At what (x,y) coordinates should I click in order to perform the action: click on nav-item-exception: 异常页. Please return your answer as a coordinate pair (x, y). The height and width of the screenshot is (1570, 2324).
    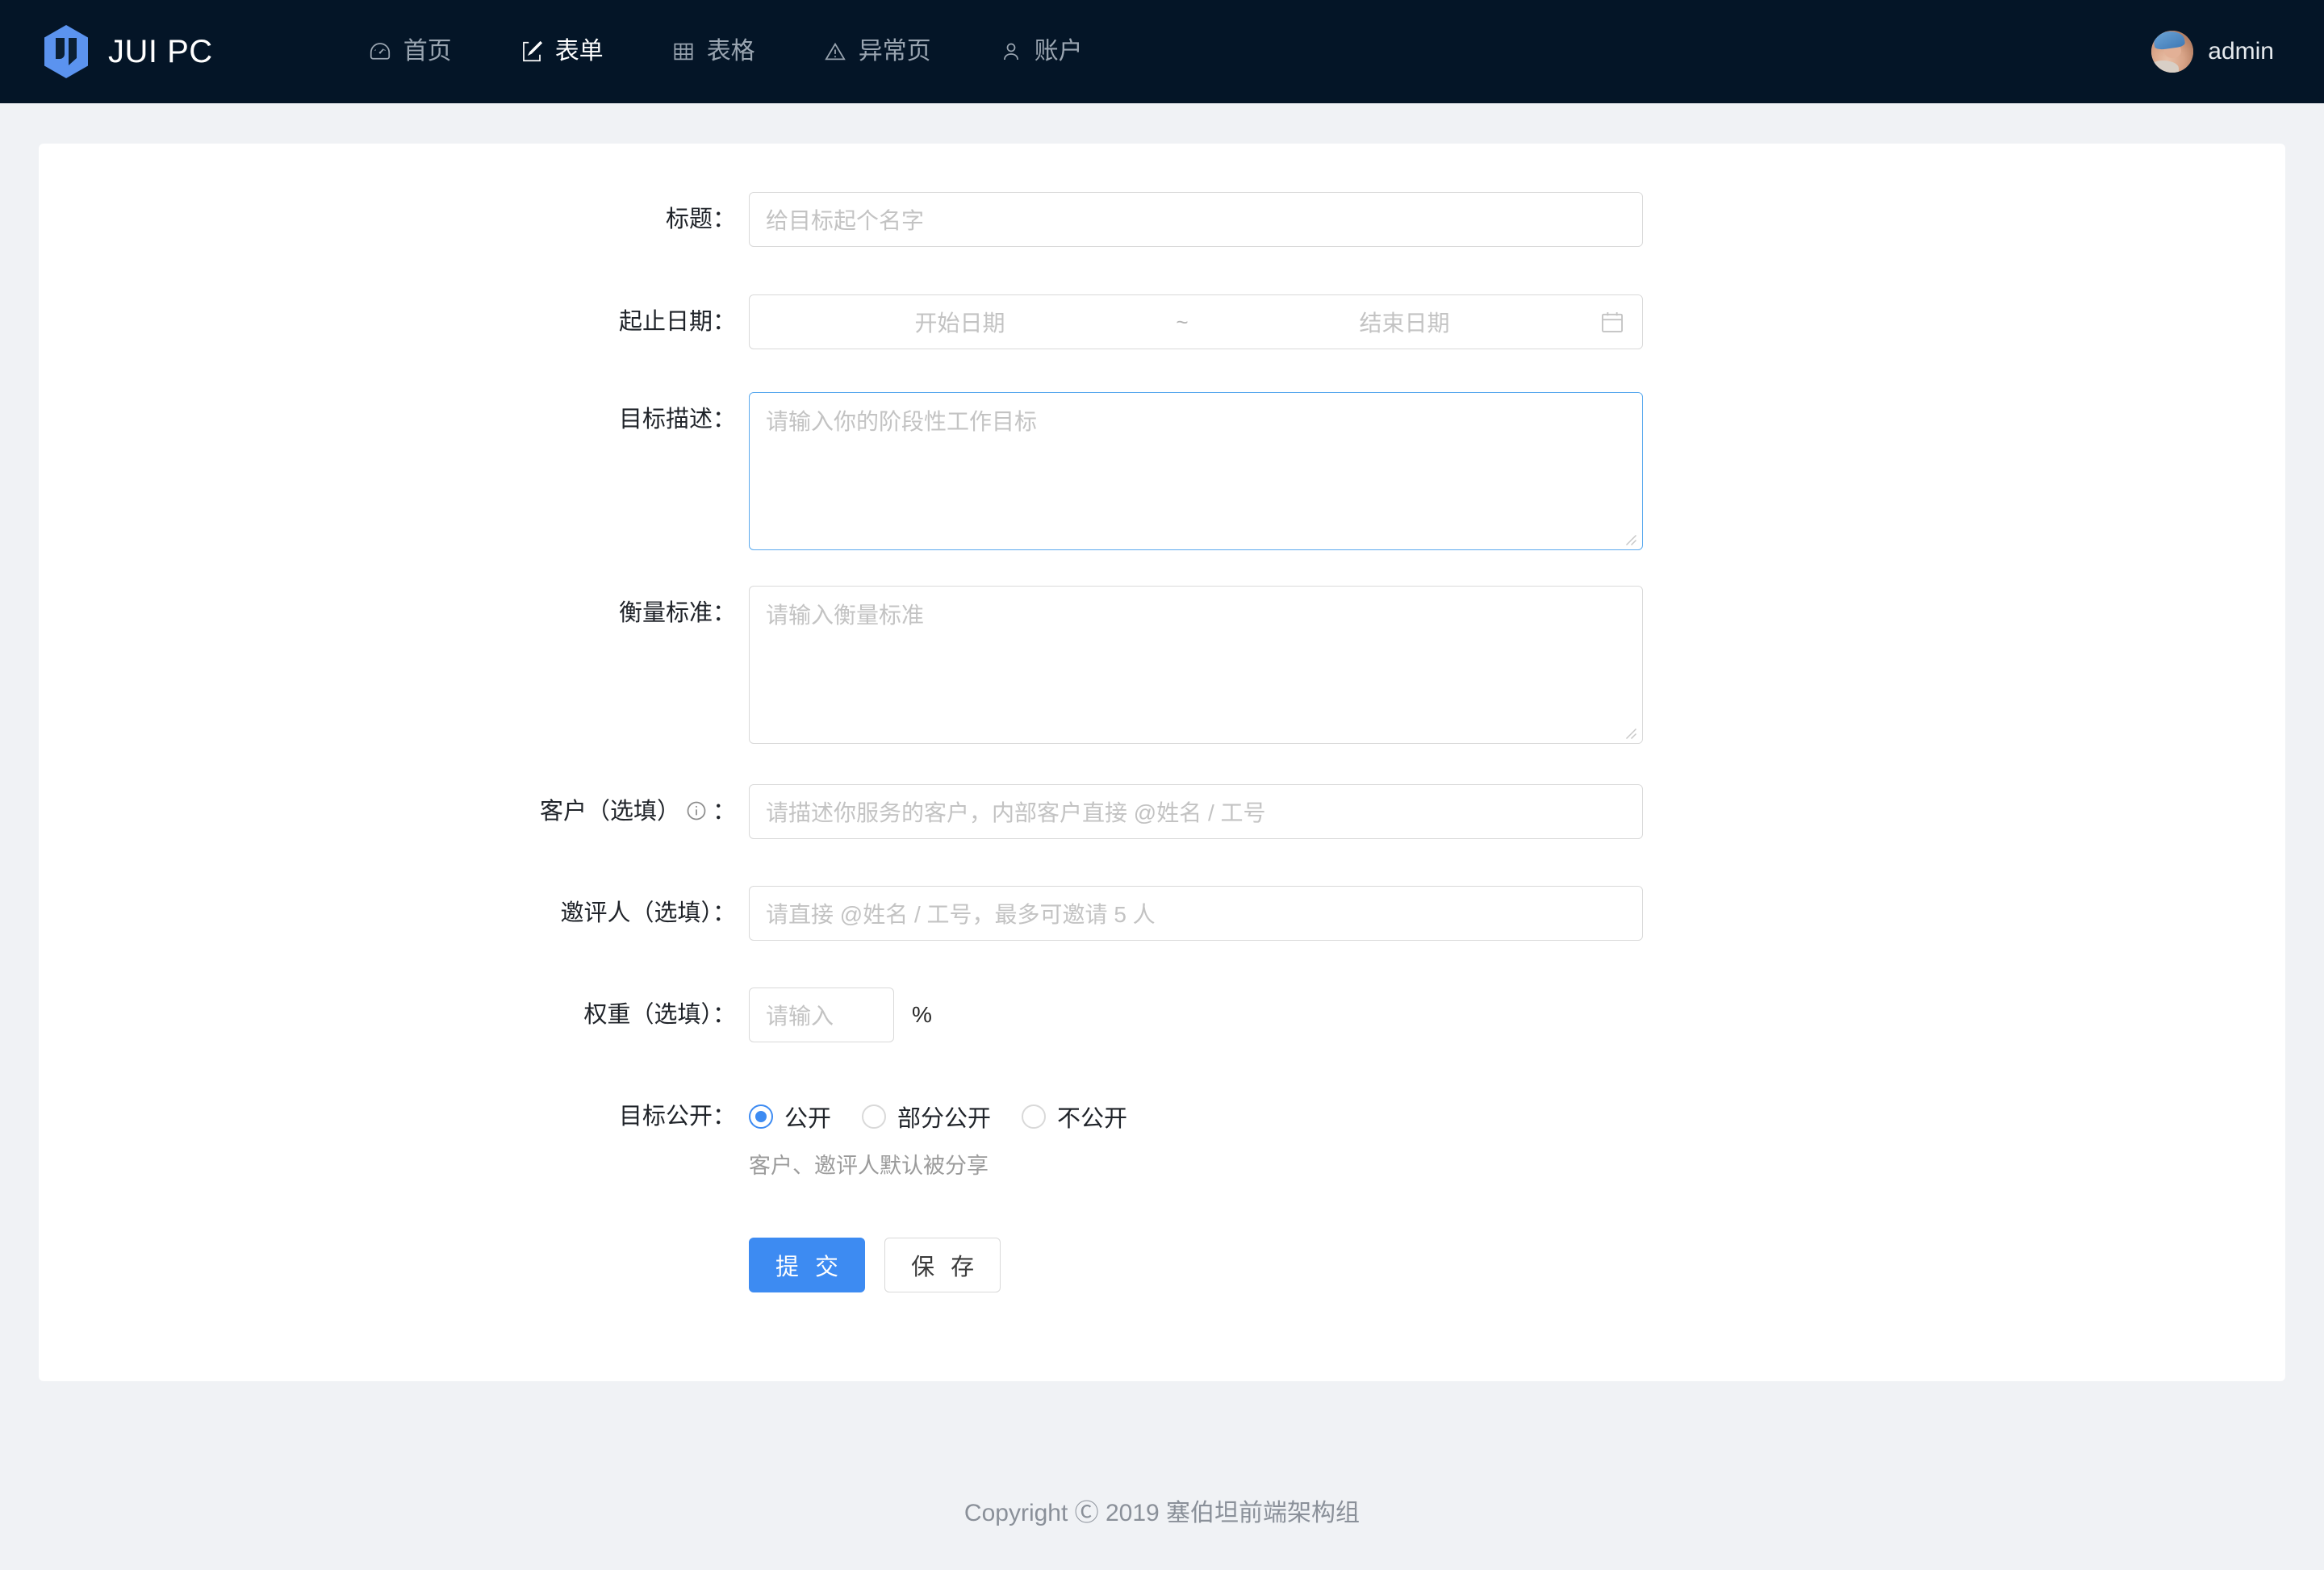
    Looking at the image, I should click on (877, 52).